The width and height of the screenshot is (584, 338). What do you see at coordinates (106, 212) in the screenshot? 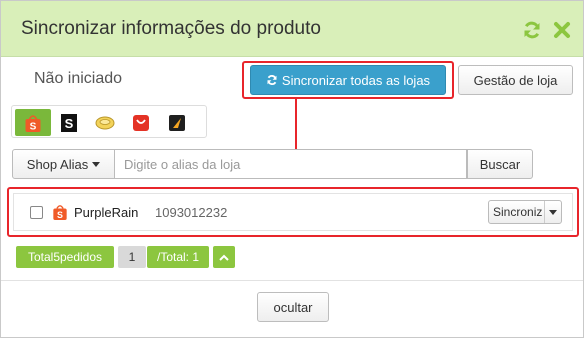
I see `store-name: PurpleRain` at bounding box center [106, 212].